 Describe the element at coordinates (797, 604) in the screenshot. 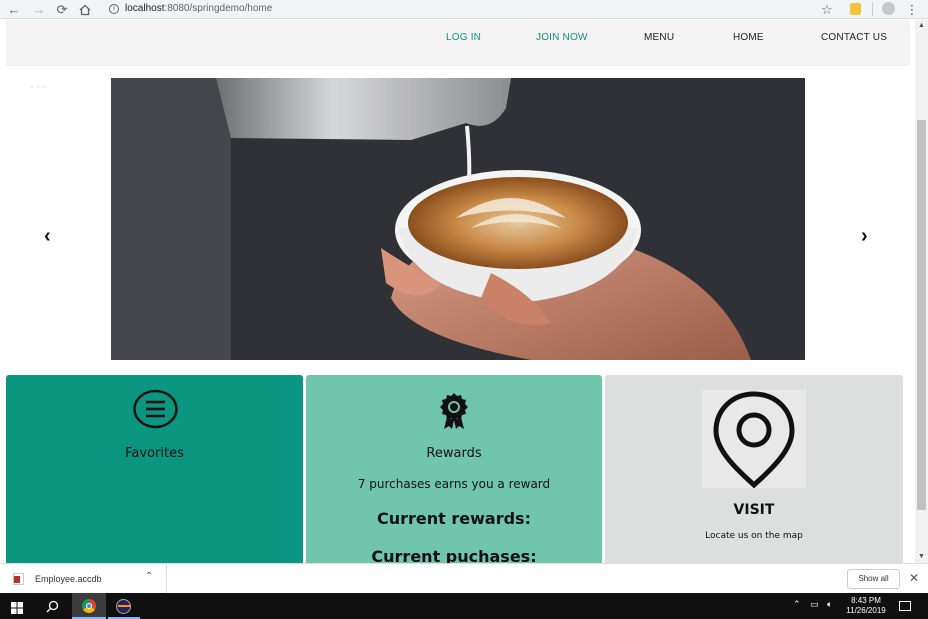

I see `tray-chevron-icon: ⌃` at that location.